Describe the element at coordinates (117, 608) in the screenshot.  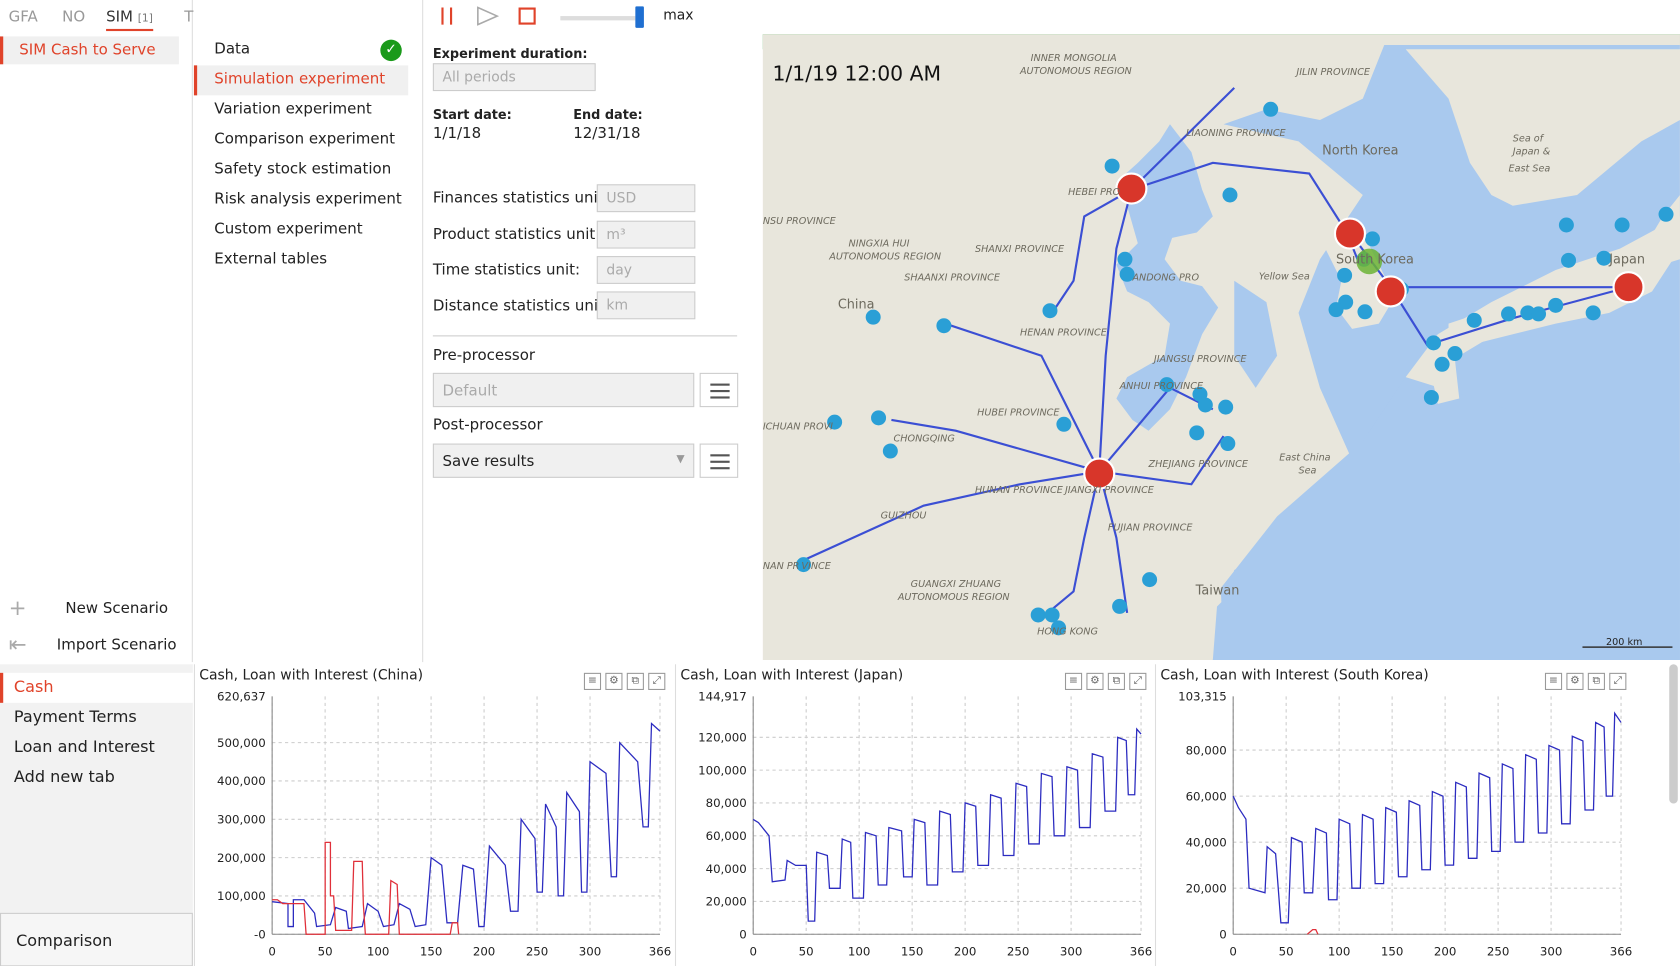
I see `new-scenario-label: New Scenario` at that location.